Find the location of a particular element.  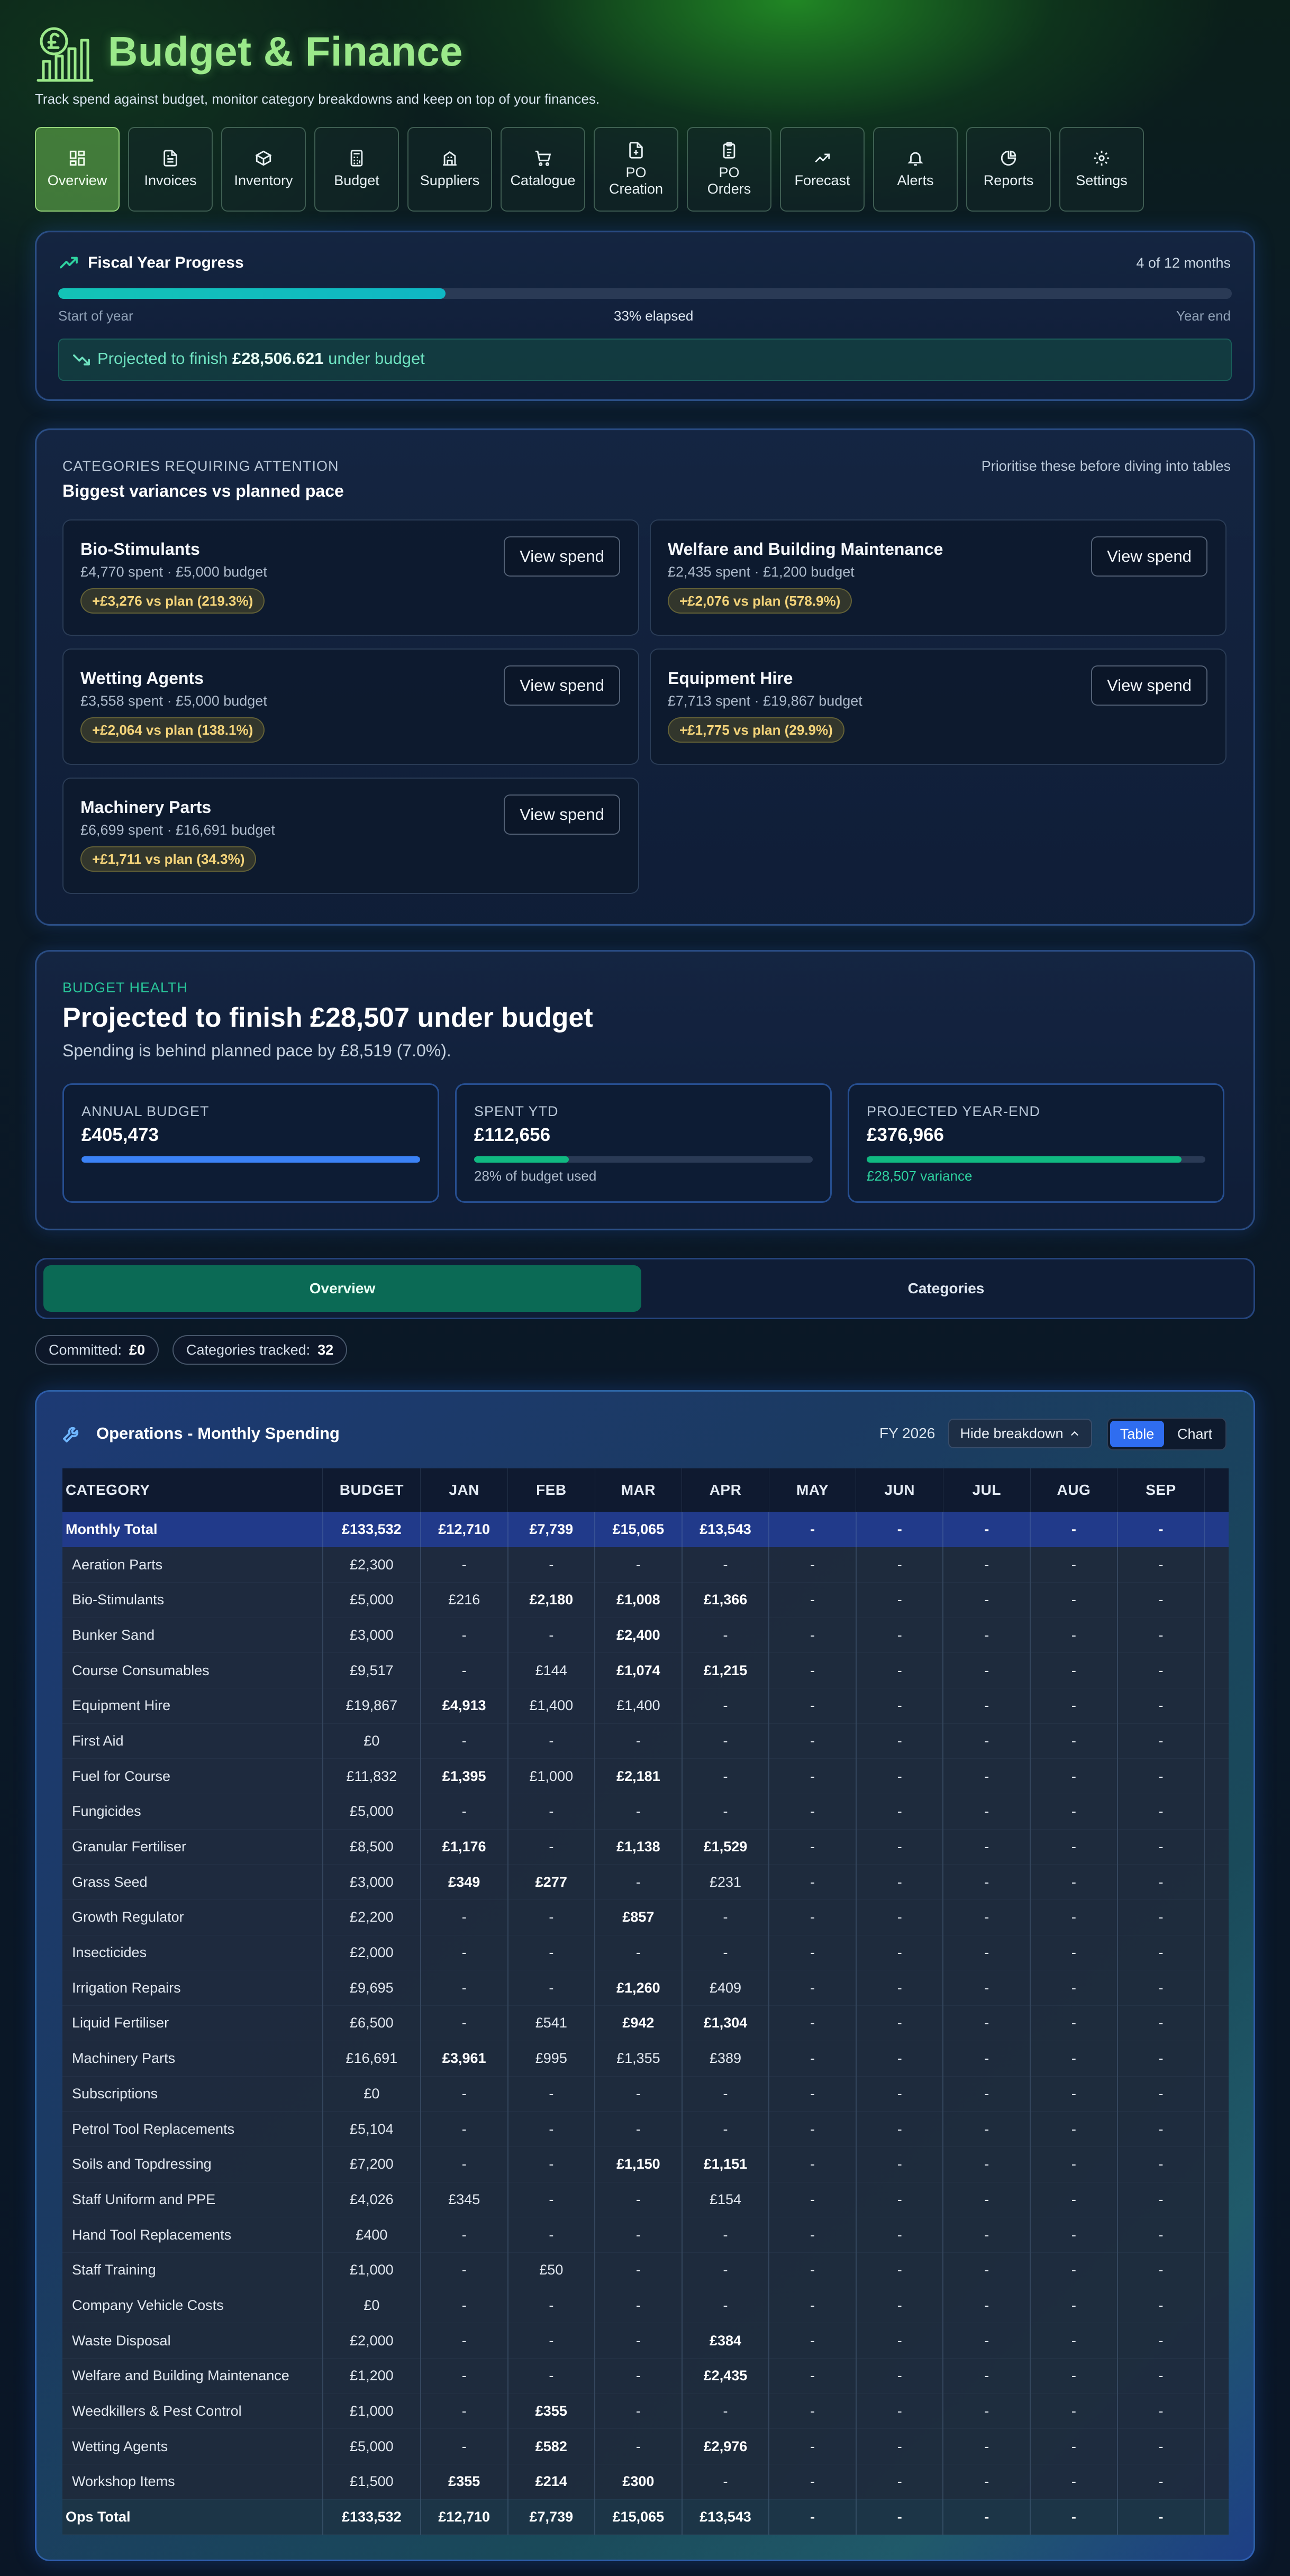

wrench-icon is located at coordinates (72, 1433).